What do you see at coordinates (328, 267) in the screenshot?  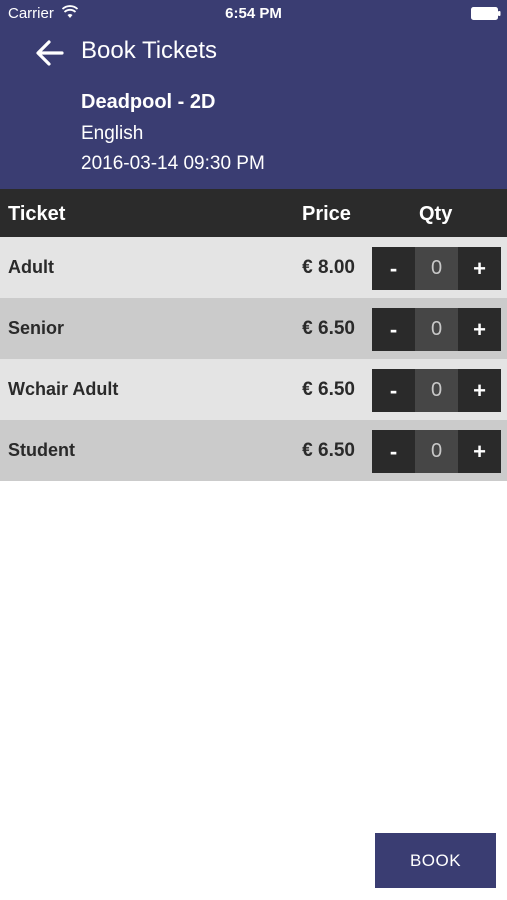 I see `ticket-price: € 8.00` at bounding box center [328, 267].